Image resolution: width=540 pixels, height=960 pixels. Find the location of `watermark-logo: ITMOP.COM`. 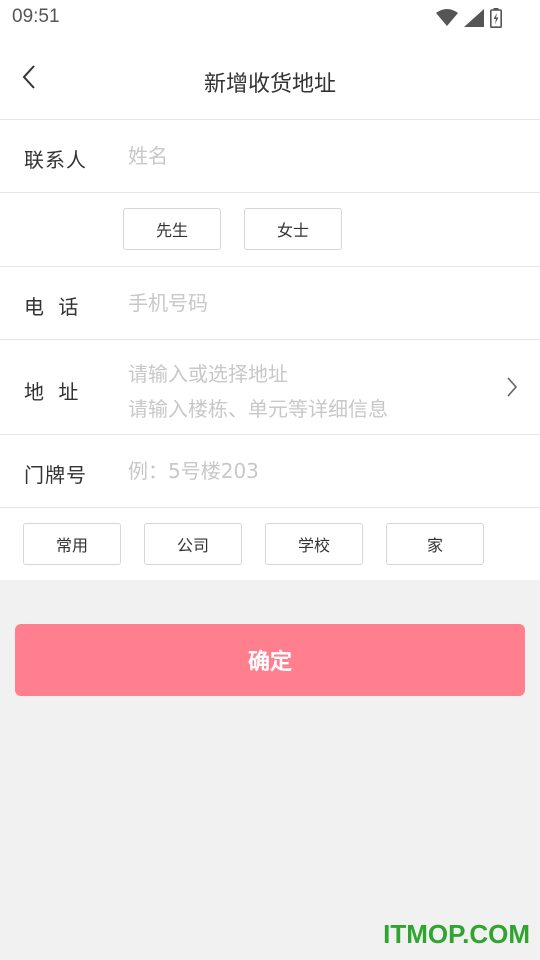

watermark-logo: ITMOP.COM is located at coordinates (456, 934).